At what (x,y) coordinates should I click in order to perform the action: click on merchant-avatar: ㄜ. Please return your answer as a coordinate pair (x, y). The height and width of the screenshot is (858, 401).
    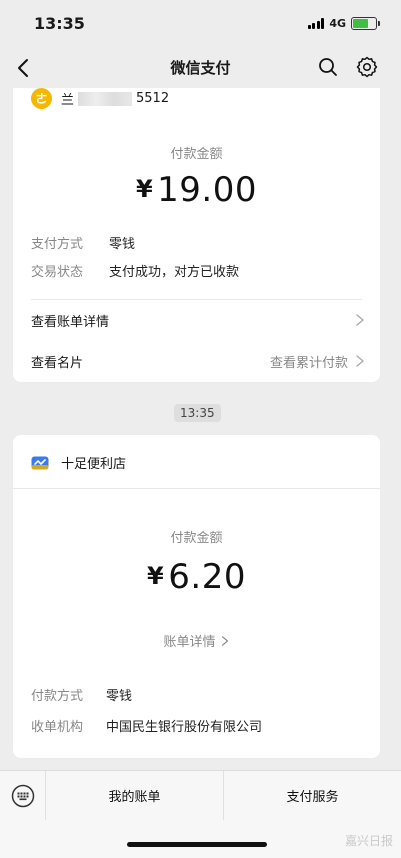
    Looking at the image, I should click on (41, 98).